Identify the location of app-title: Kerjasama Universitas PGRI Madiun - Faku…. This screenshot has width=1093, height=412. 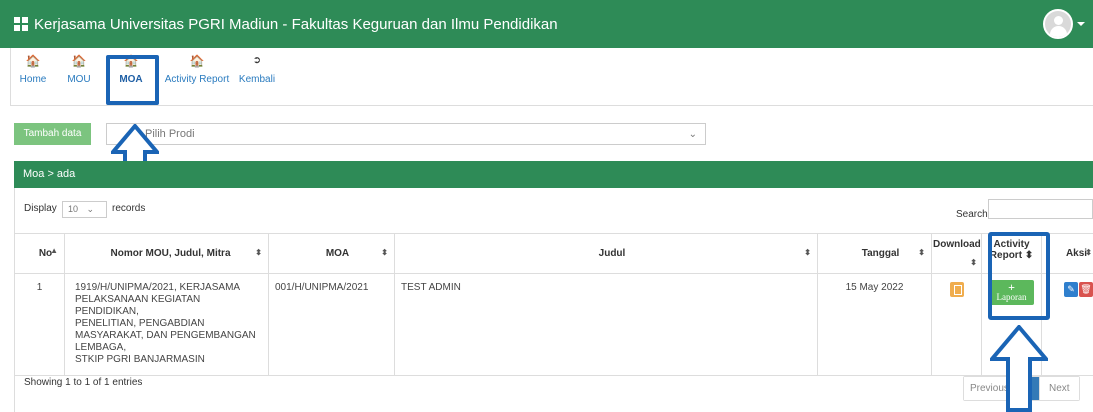
(296, 24).